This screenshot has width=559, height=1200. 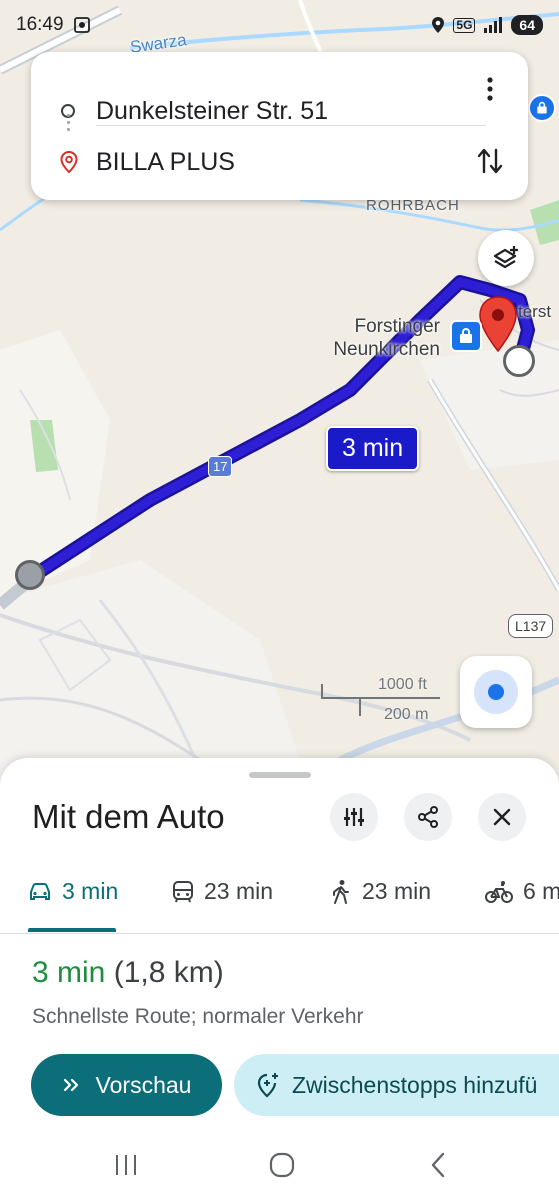 What do you see at coordinates (493, 25) in the screenshot?
I see `signal-icon` at bounding box center [493, 25].